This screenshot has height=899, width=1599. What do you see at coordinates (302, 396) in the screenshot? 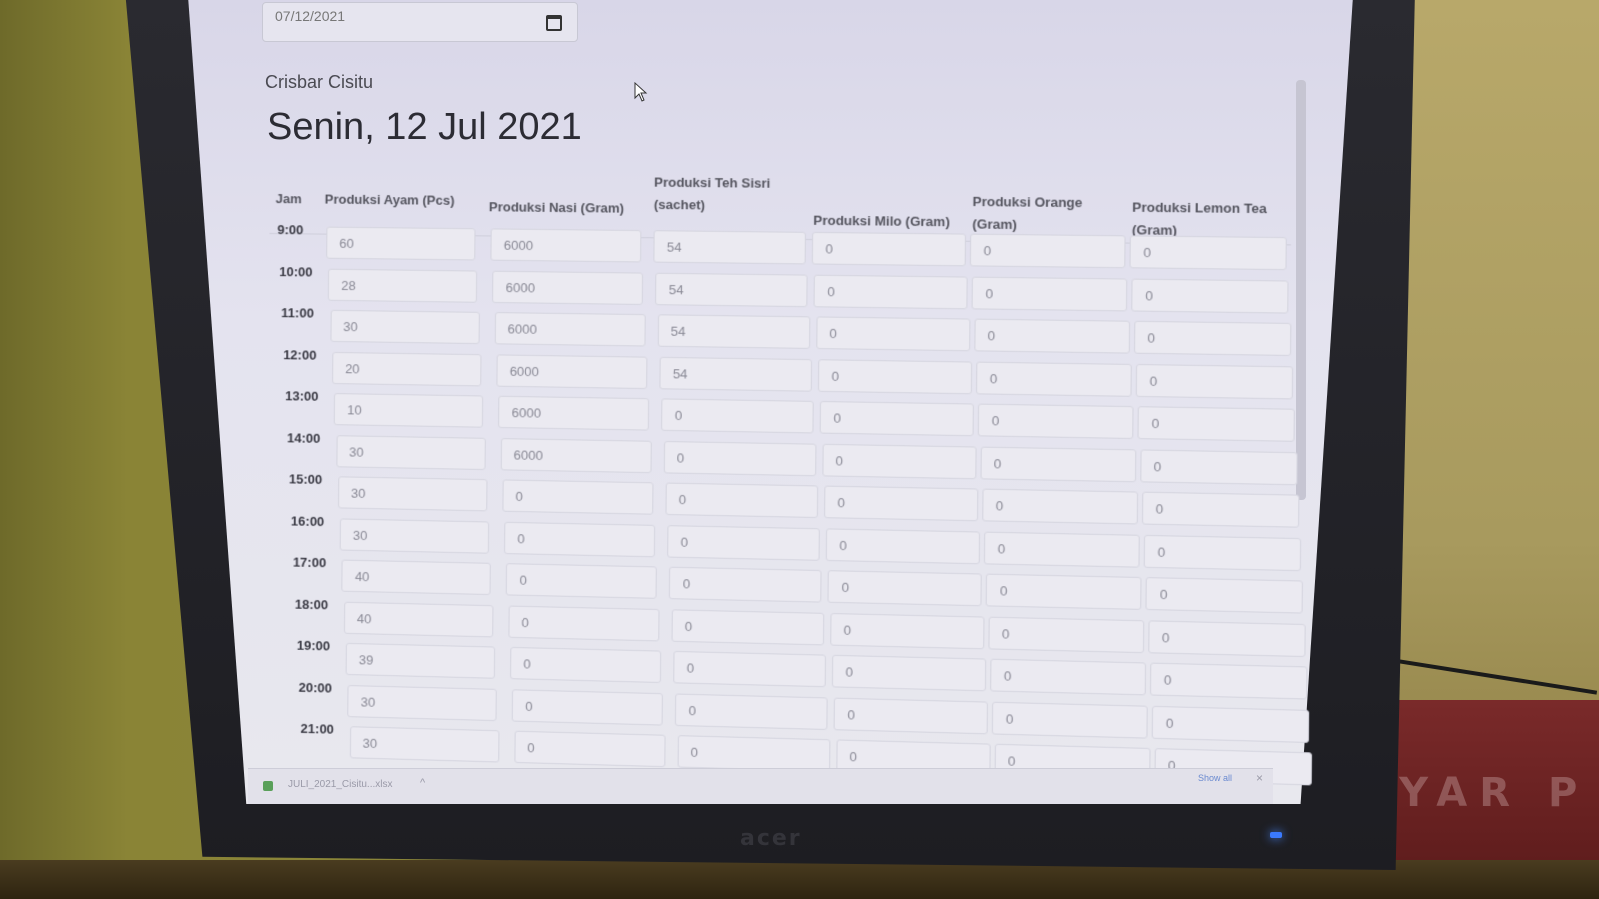
I see `row-time: 13:00` at bounding box center [302, 396].